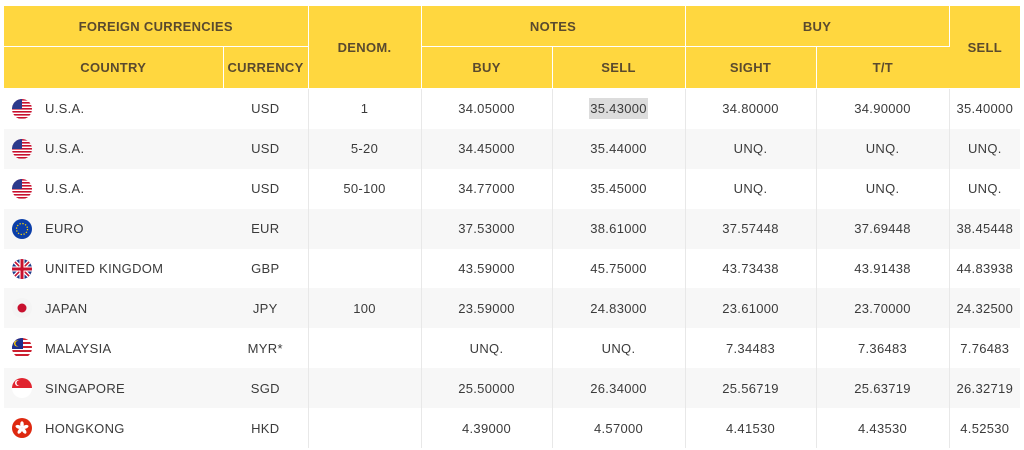 Image resolution: width=1024 pixels, height=450 pixels. Describe the element at coordinates (22, 268) in the screenshot. I see `uk-flag-icon` at that location.